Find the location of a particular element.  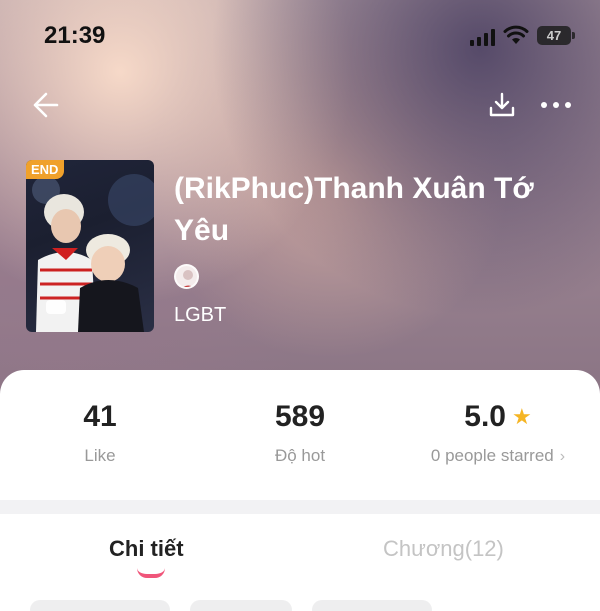

rating-label: 0 people starred is located at coordinates (492, 455).